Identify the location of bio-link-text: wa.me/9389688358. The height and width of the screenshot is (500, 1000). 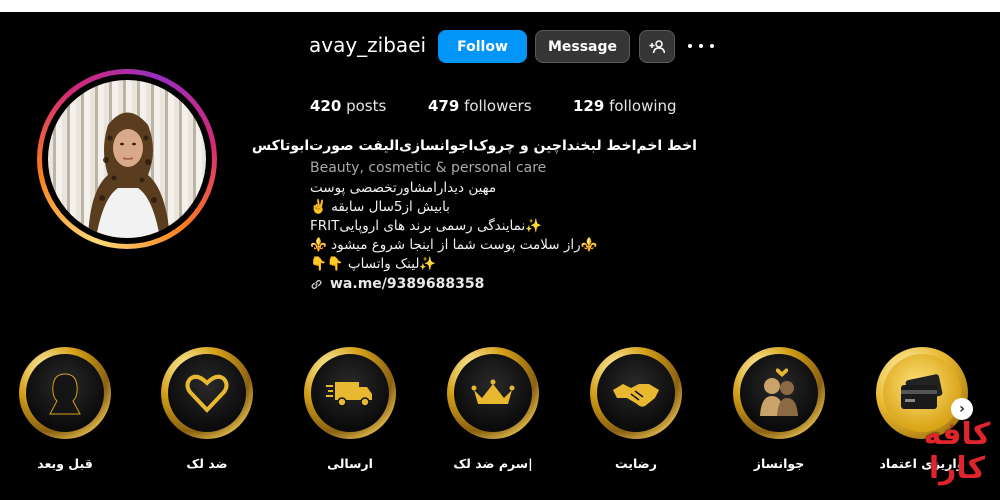
(407, 284).